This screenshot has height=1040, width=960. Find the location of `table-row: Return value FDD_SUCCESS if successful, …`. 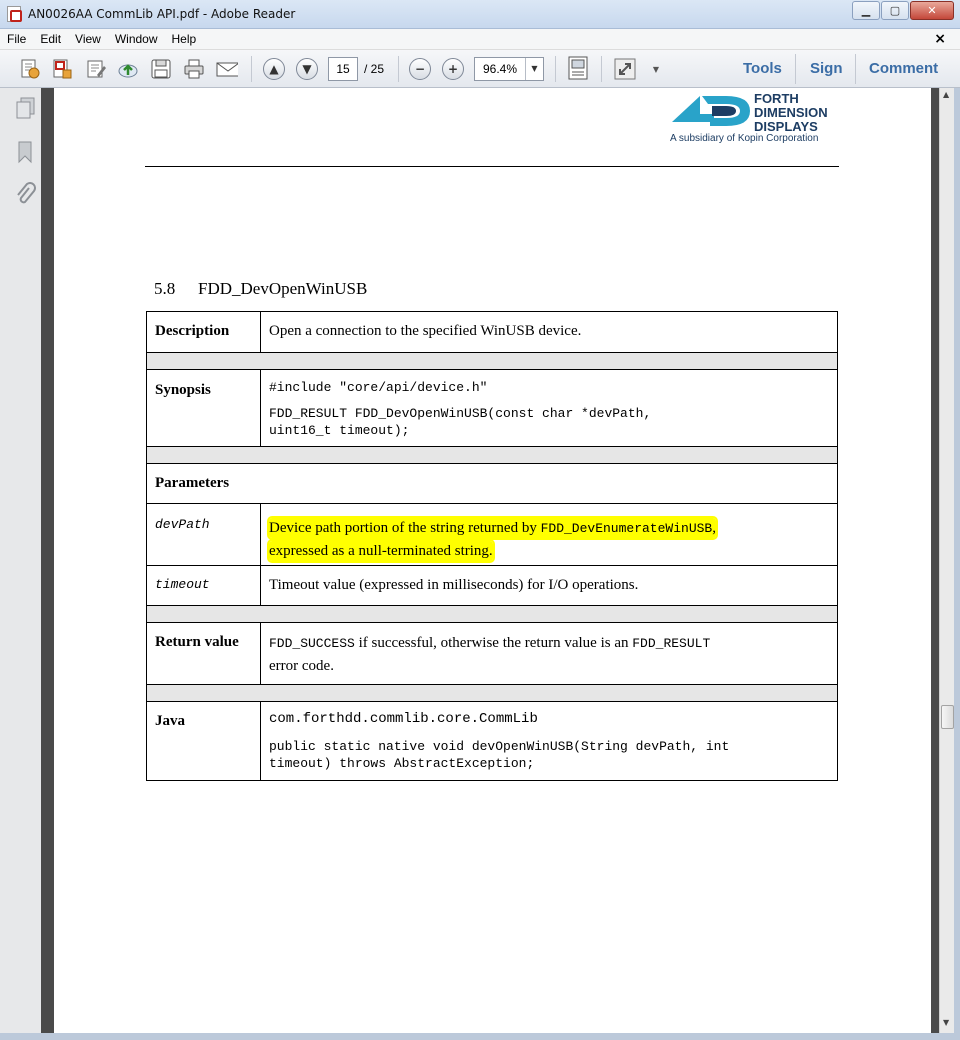

table-row: Return value FDD_SUCCESS if successful, … is located at coordinates (492, 653).